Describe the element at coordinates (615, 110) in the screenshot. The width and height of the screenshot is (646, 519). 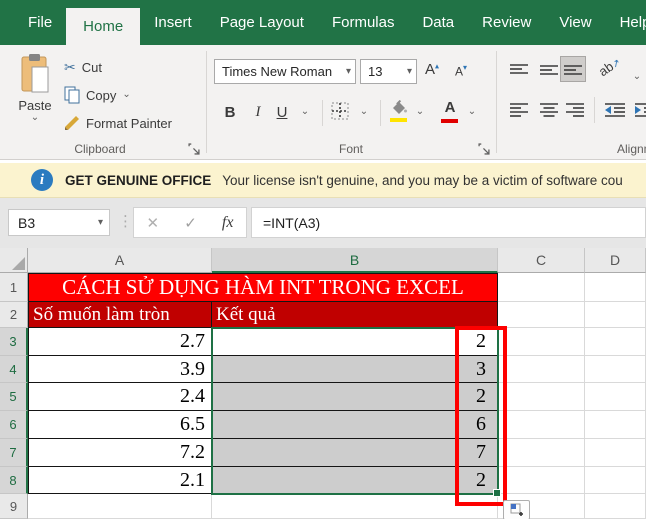
I see `decrease-indent-button` at that location.